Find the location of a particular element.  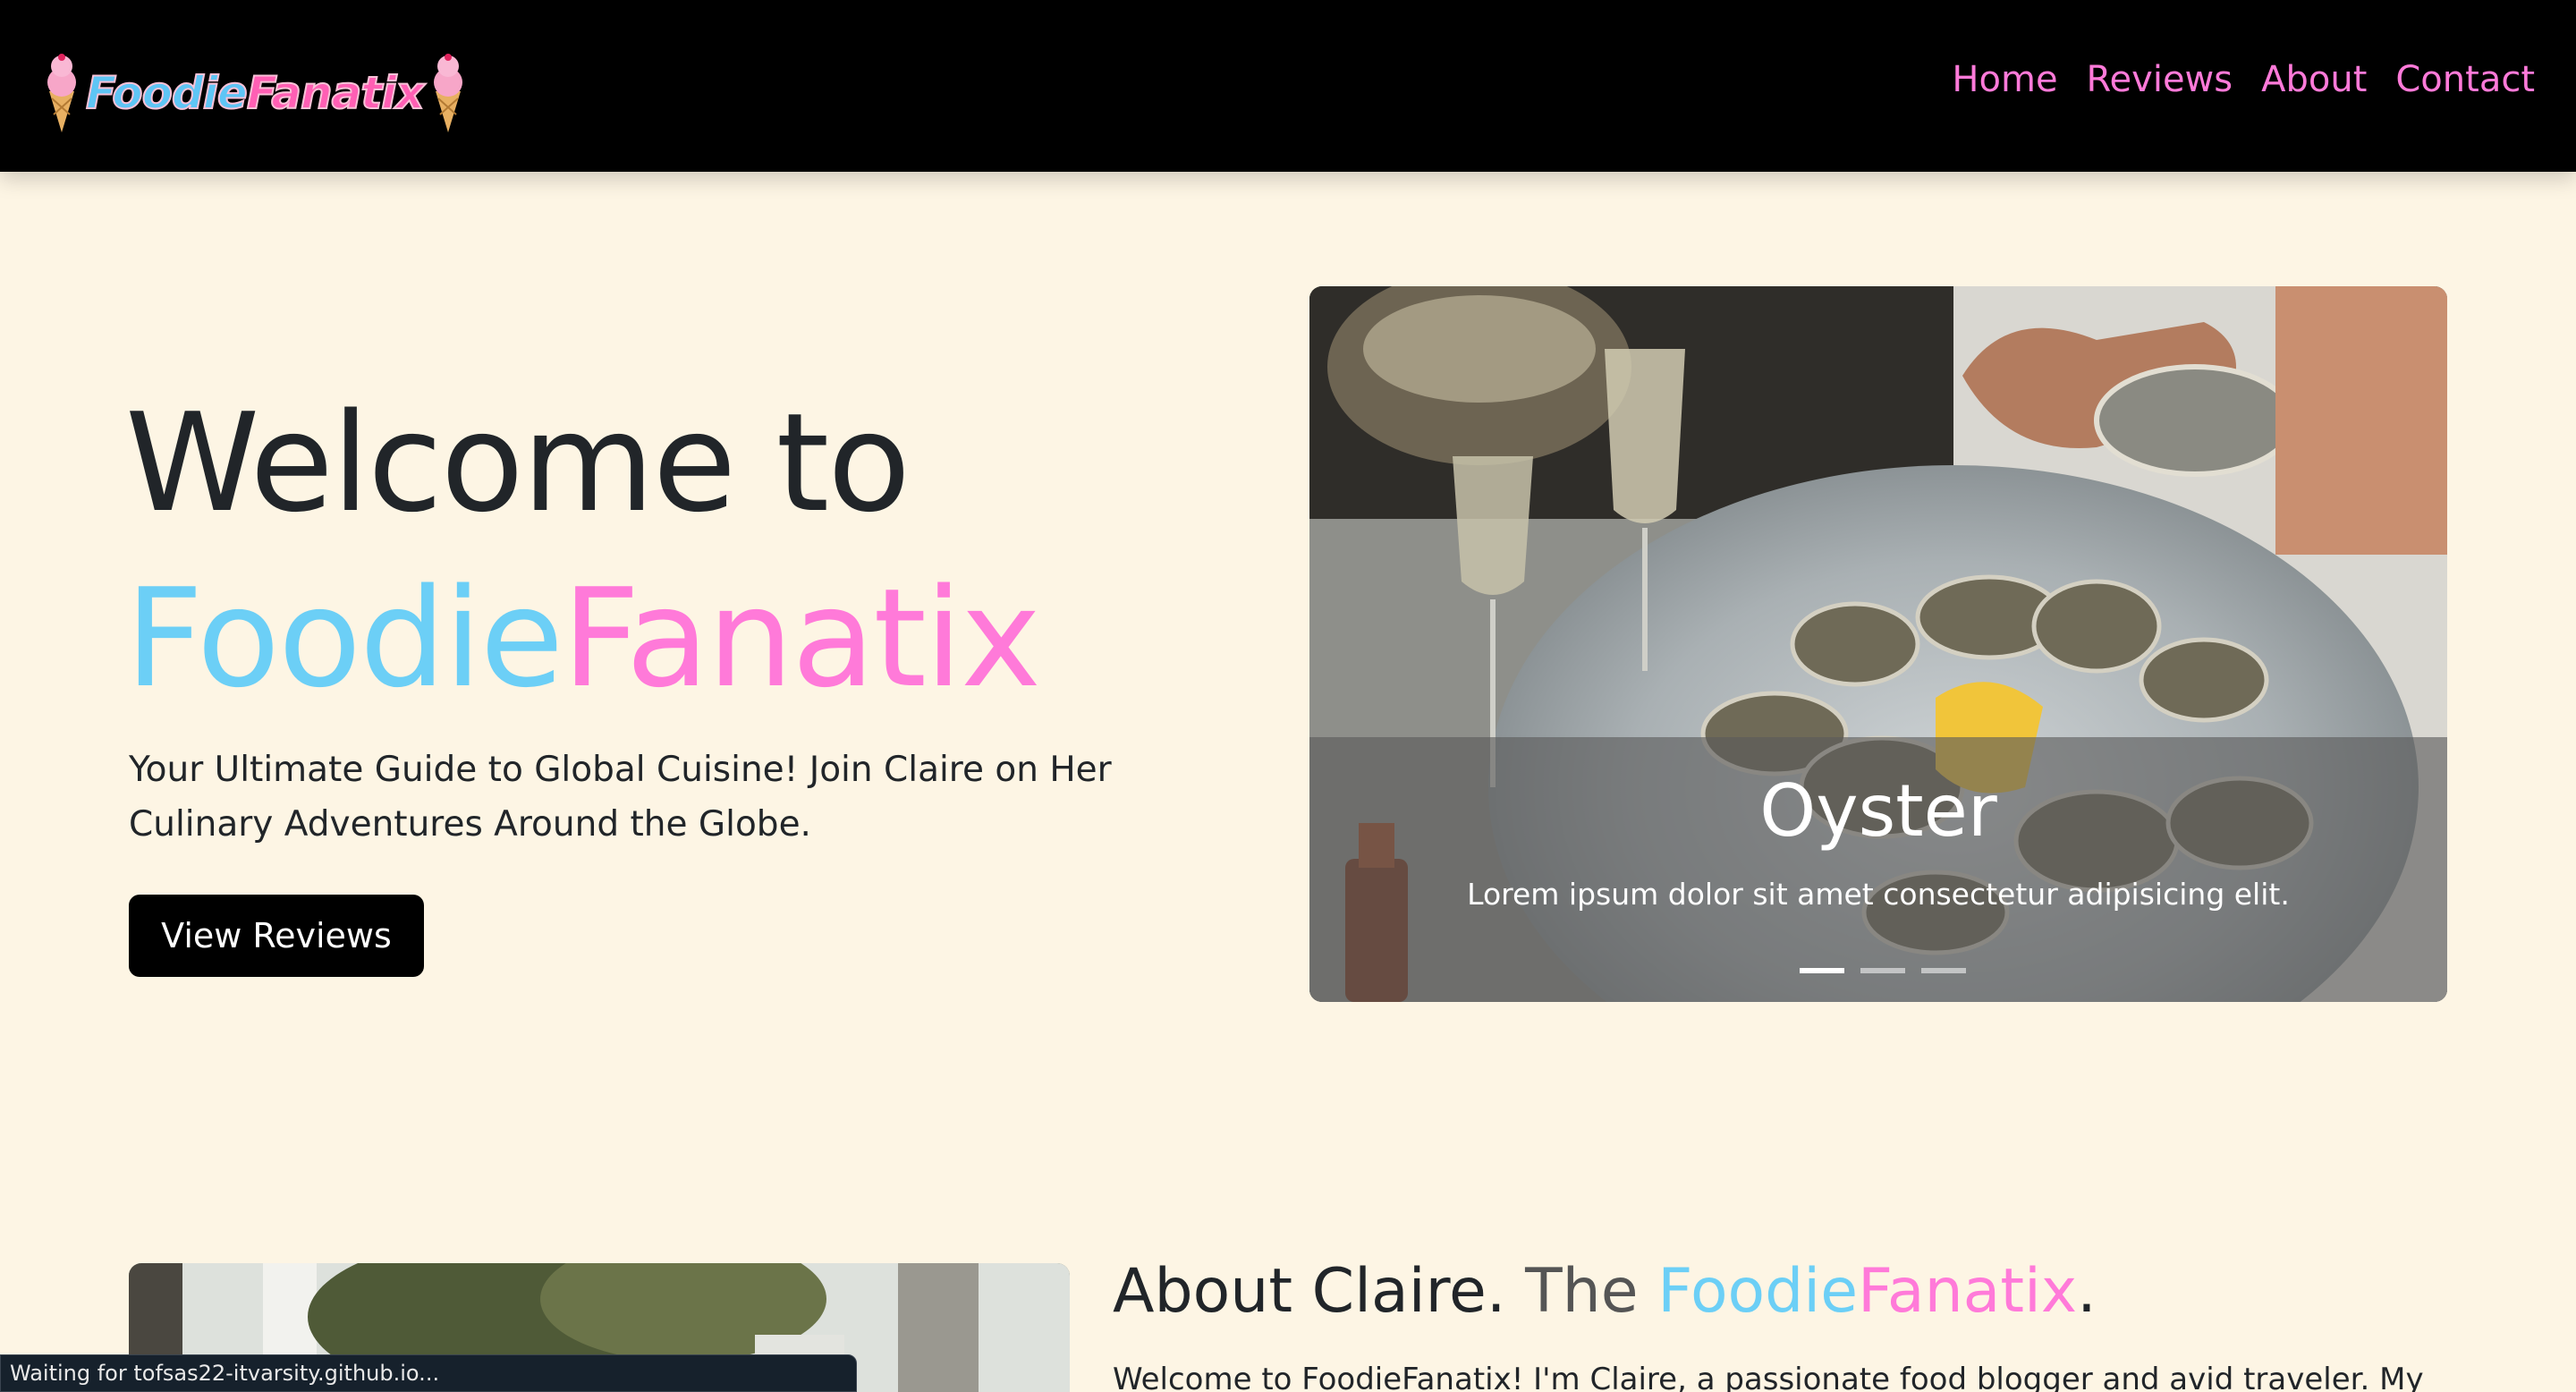

hero-title-line1: Welcome to is located at coordinates (518, 463).